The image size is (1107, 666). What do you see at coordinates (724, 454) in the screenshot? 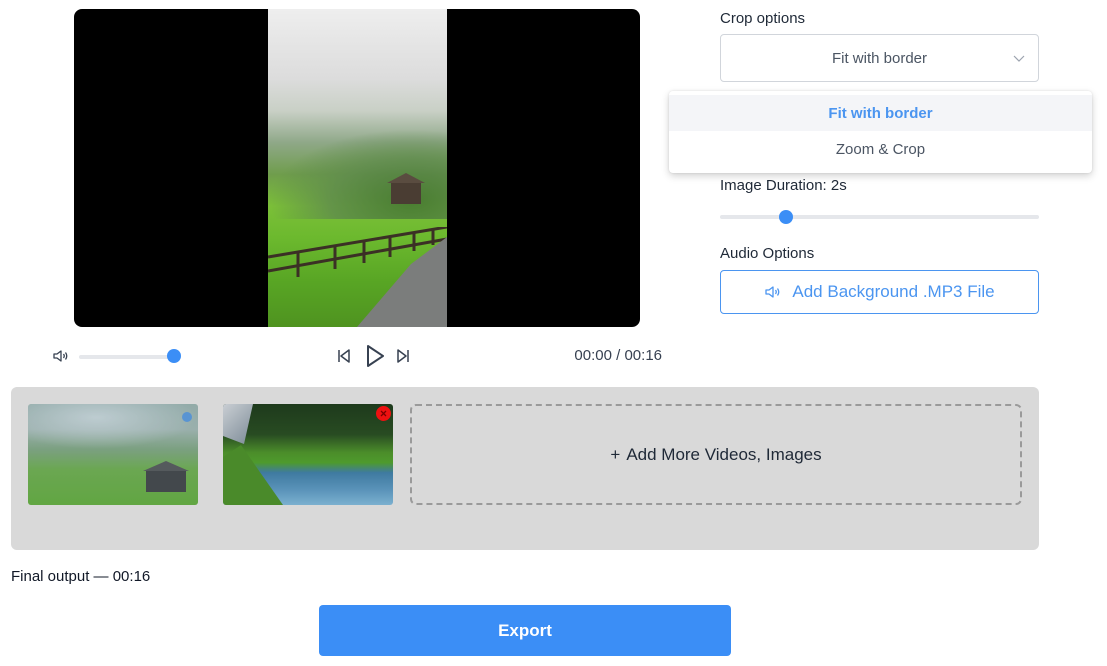
I see `add-more-label: Add More Videos, Images` at bounding box center [724, 454].